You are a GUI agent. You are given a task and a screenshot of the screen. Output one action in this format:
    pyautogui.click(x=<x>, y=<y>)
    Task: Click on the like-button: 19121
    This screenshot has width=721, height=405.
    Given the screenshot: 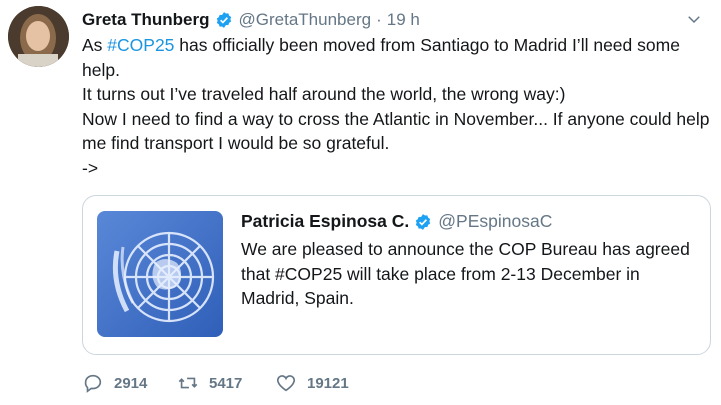 What is the action you would take?
    pyautogui.click(x=312, y=383)
    